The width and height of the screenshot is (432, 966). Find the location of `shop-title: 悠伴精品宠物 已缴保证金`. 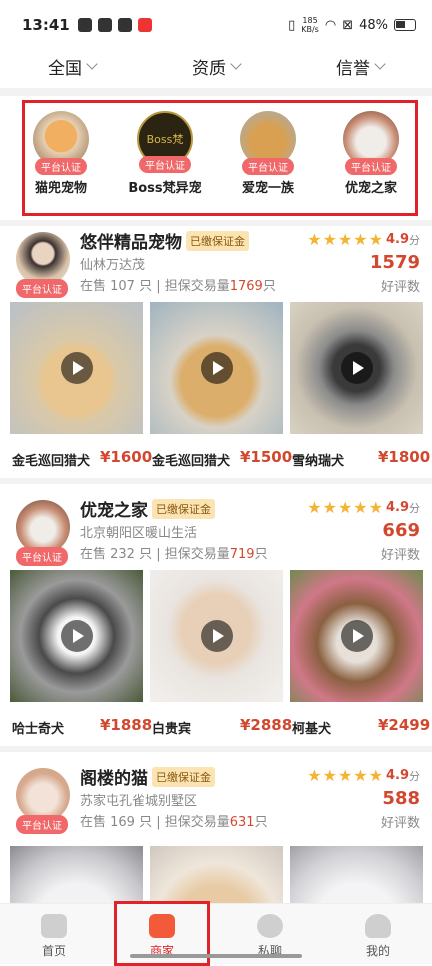

shop-title: 悠伴精品宠物 已缴保证金 is located at coordinates (164, 240).